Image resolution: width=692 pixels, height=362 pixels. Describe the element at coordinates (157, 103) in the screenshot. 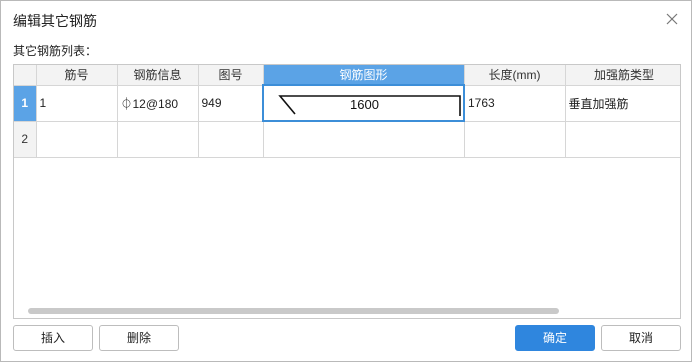

I see `cell-info: ⏀12@180` at that location.